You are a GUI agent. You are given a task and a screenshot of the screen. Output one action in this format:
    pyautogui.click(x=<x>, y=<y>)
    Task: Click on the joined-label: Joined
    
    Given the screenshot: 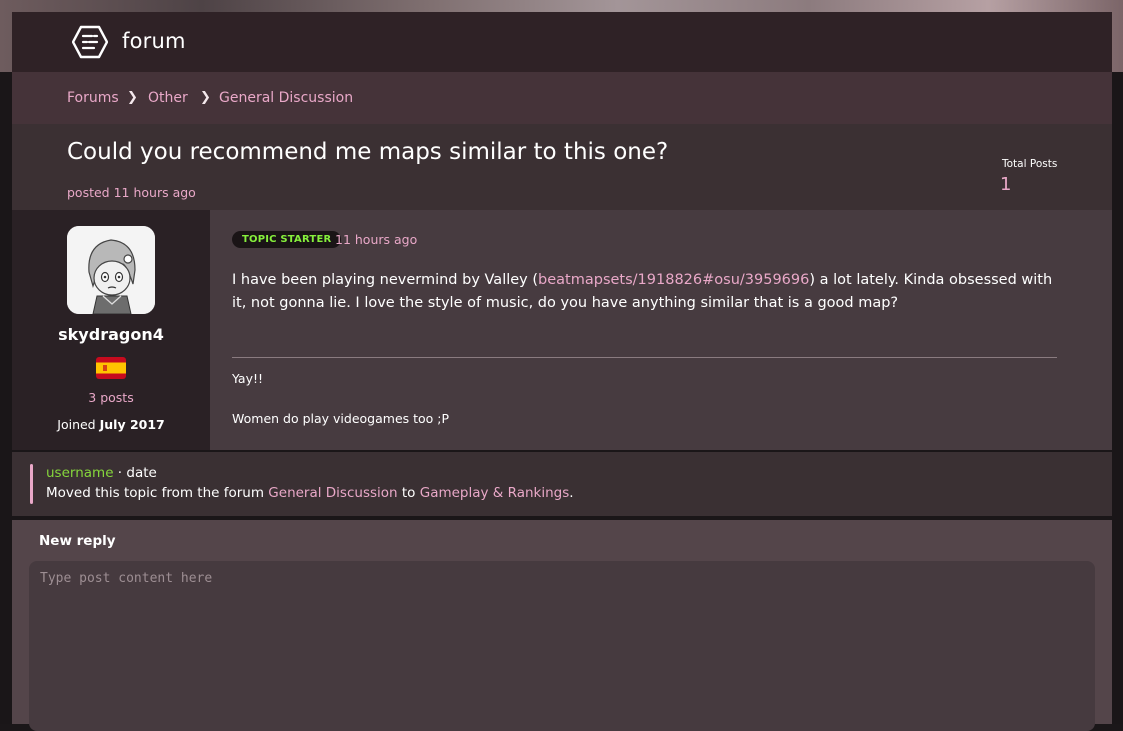 What is the action you would take?
    pyautogui.click(x=76, y=424)
    